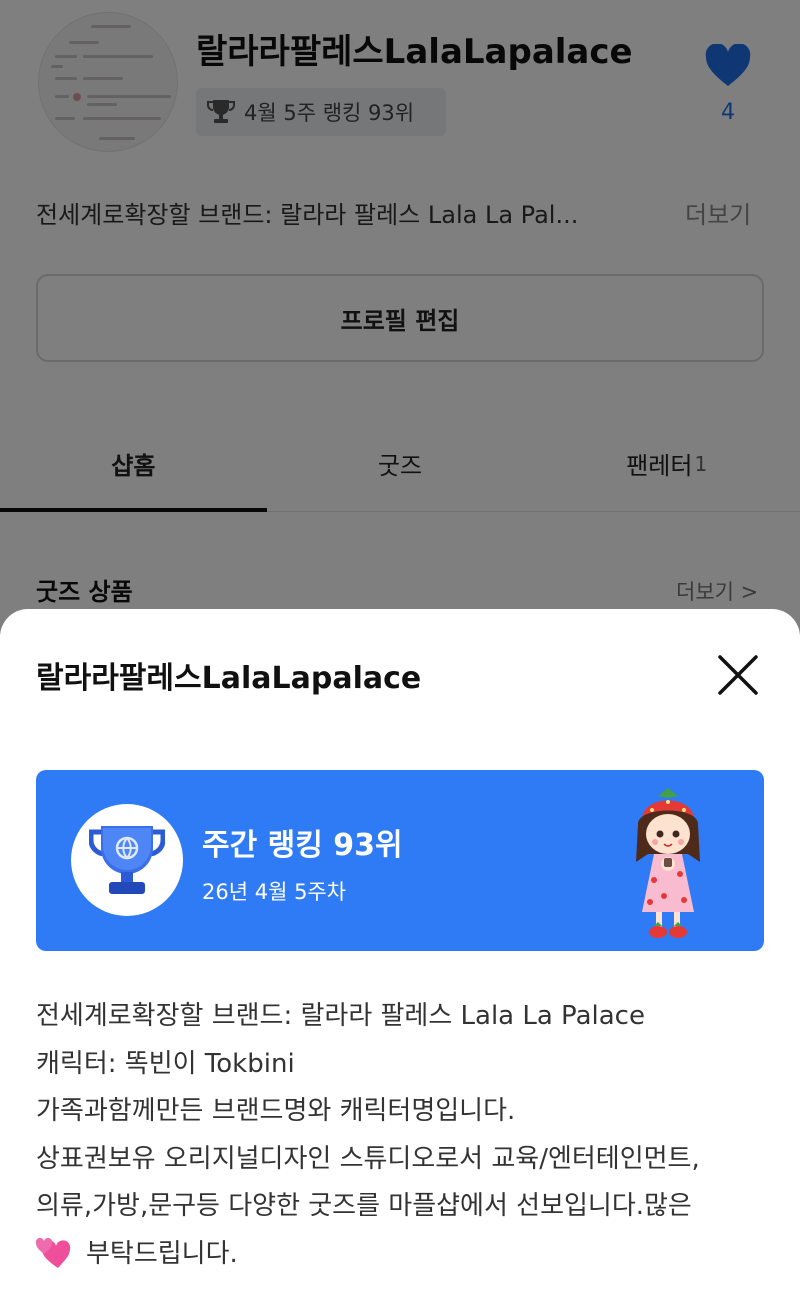  Describe the element at coordinates (302, 845) in the screenshot. I see `weekly-ranking-title: 주간 랭킹 93위` at that location.